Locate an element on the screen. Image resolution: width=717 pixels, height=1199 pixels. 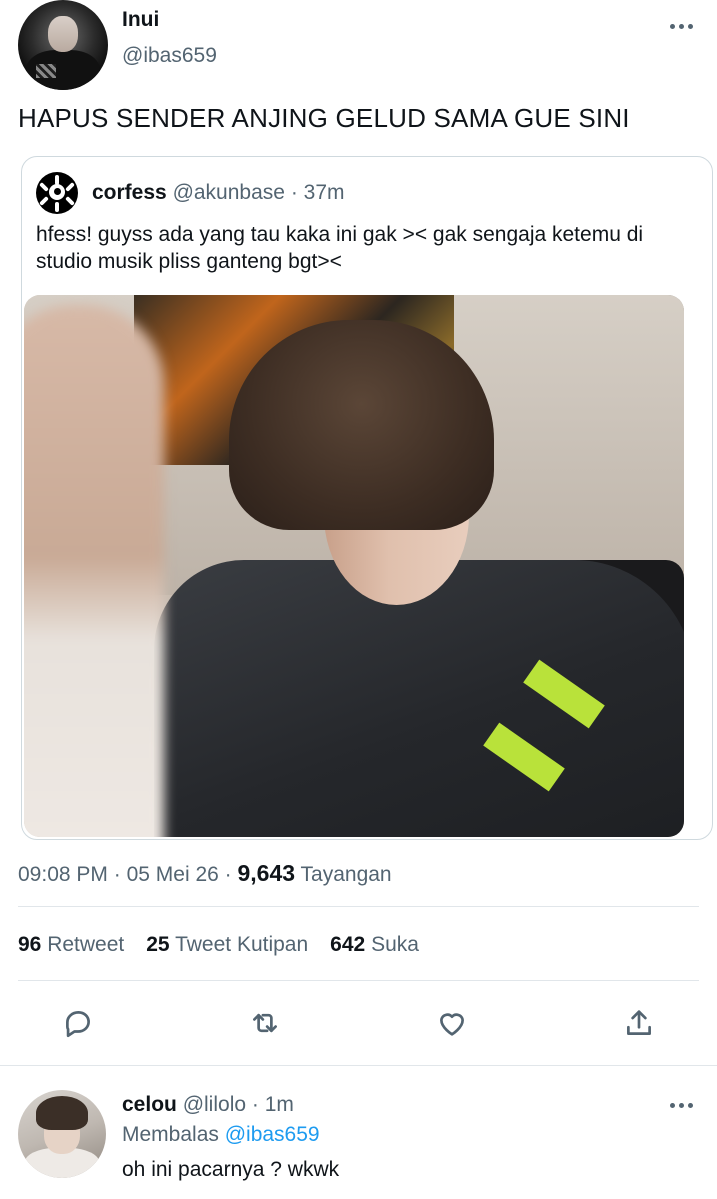
reply-more-options-icon is located at coordinates (681, 1105).